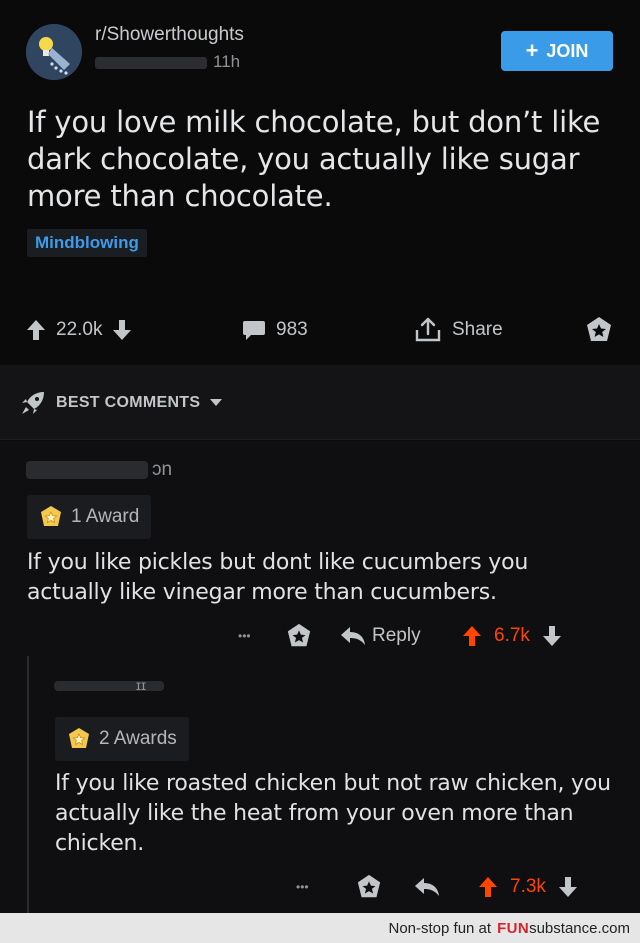  Describe the element at coordinates (320, 928) in the screenshot. I see `watermark-bar: Non-stop fun at FUNsubstance.com` at that location.